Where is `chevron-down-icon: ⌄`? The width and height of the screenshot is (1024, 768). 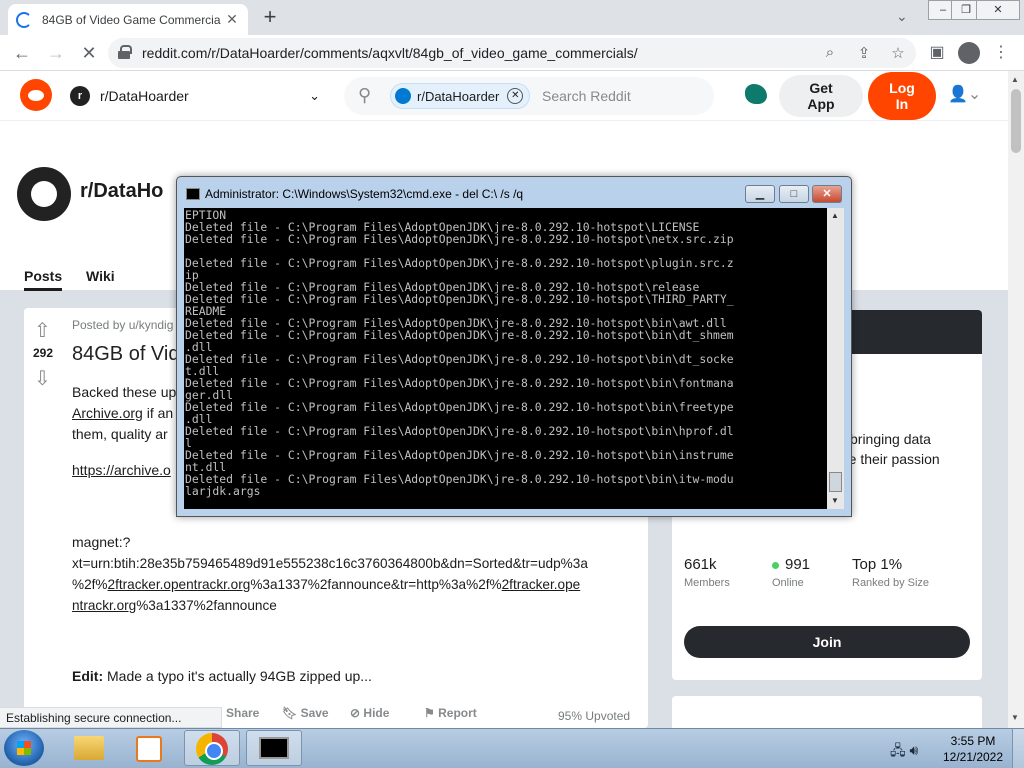 chevron-down-icon: ⌄ is located at coordinates (314, 95).